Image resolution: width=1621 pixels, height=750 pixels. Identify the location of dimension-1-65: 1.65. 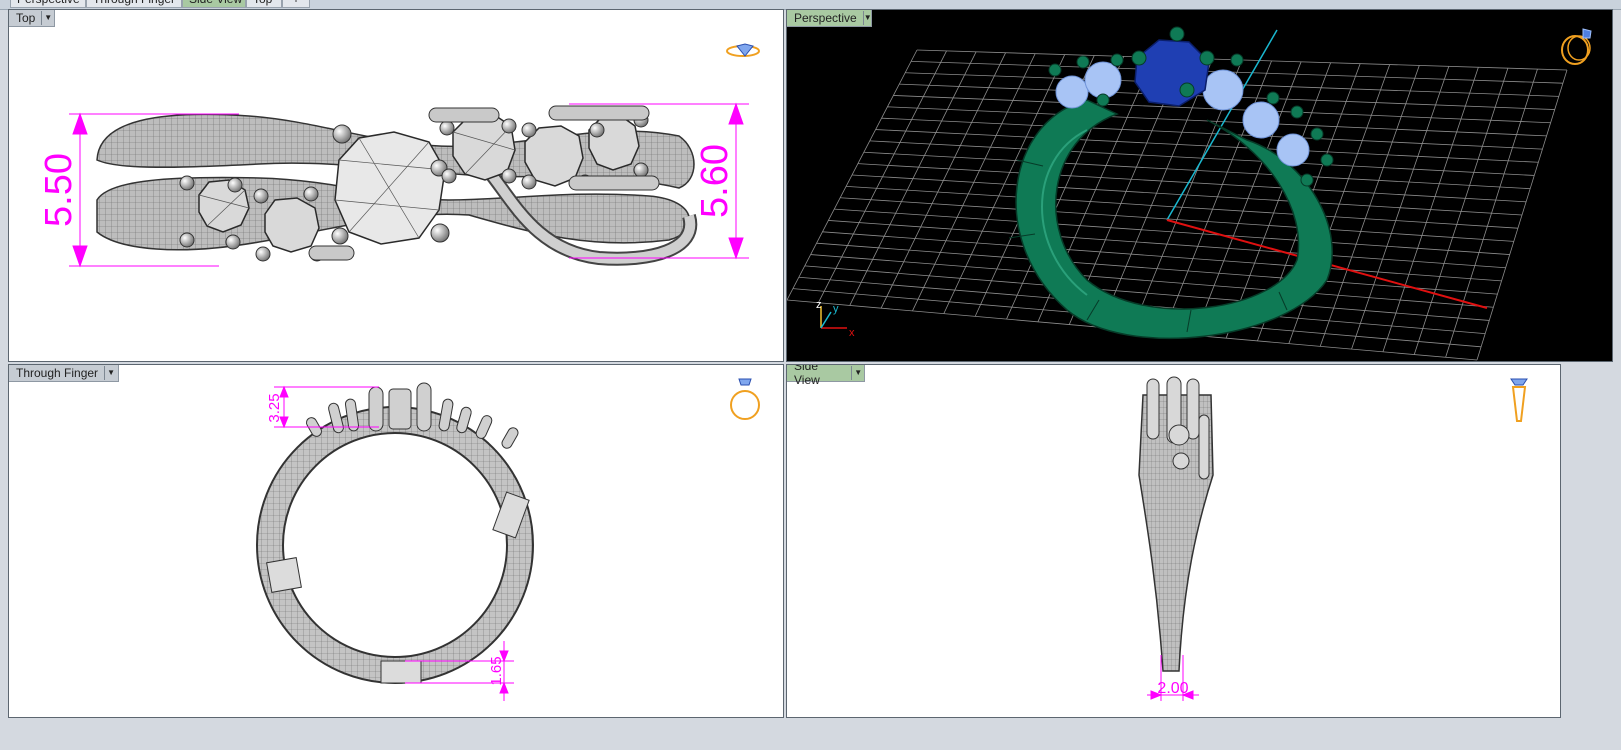
(496, 670).